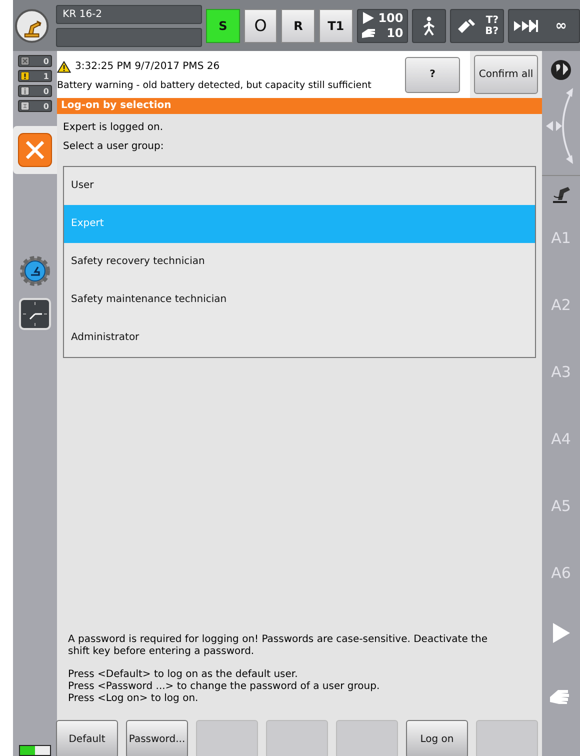 The width and height of the screenshot is (580, 756). Describe the element at coordinates (87, 738) in the screenshot. I see `softkey-button: Default` at that location.